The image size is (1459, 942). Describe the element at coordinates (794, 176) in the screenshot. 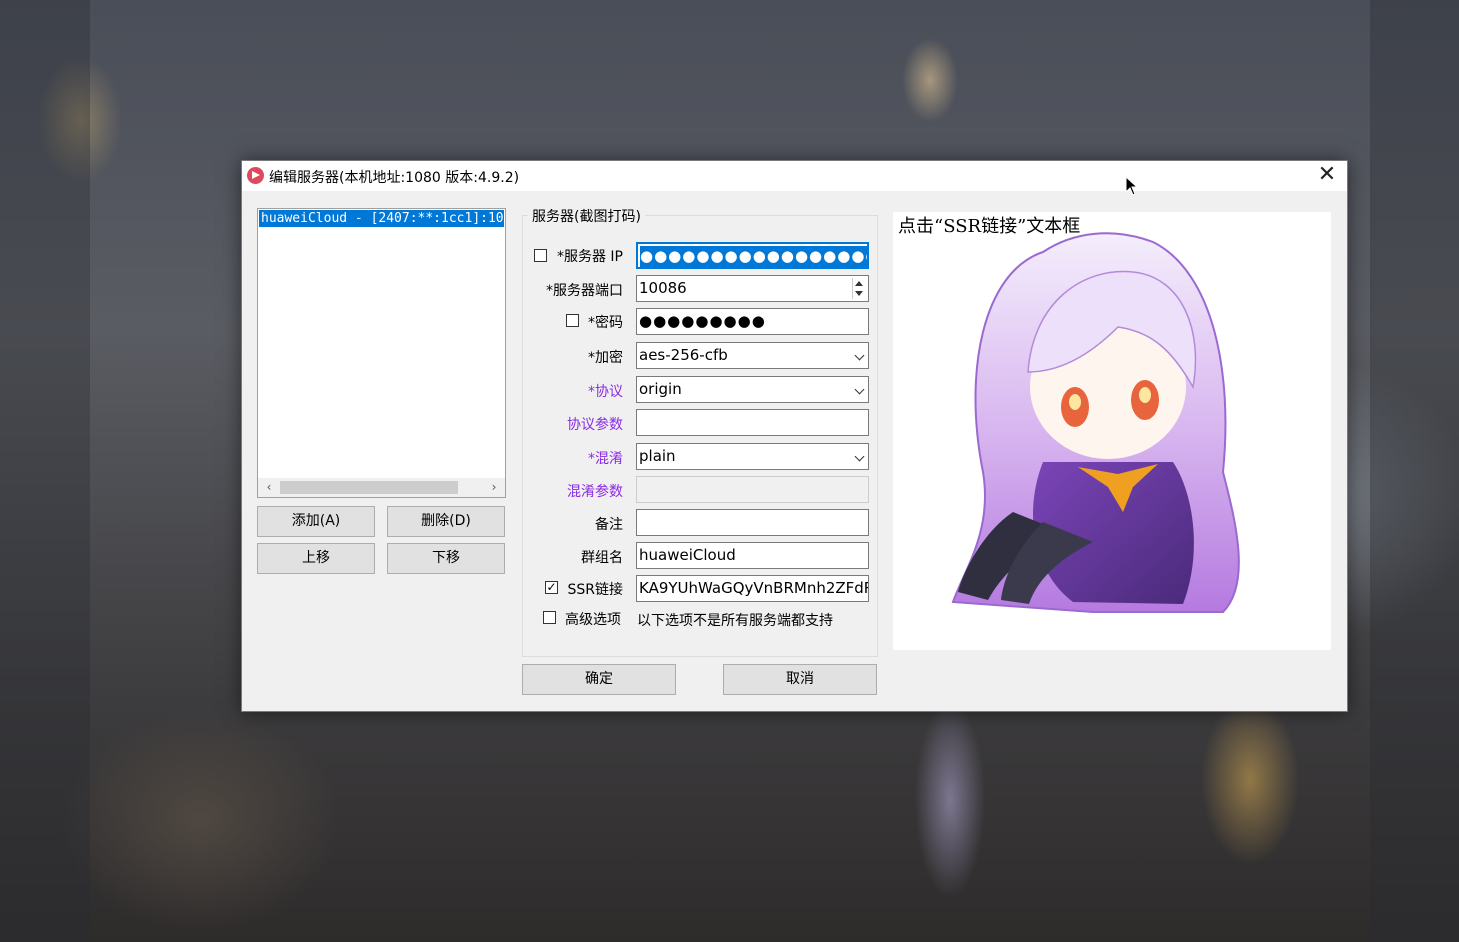

I see `title-bar: 编辑服务器(本机地址:1080 版本:4.9.2) ✕` at that location.